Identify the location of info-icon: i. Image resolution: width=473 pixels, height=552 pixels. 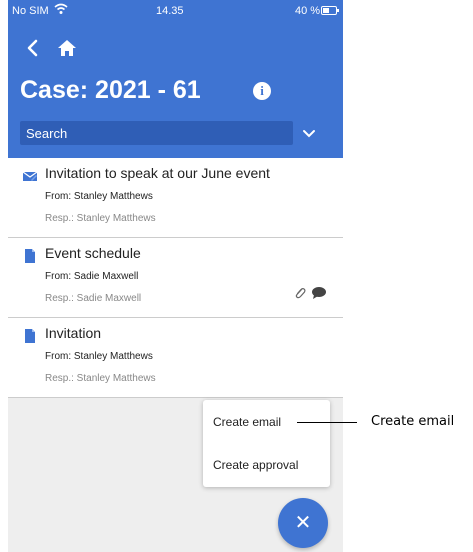
(262, 91).